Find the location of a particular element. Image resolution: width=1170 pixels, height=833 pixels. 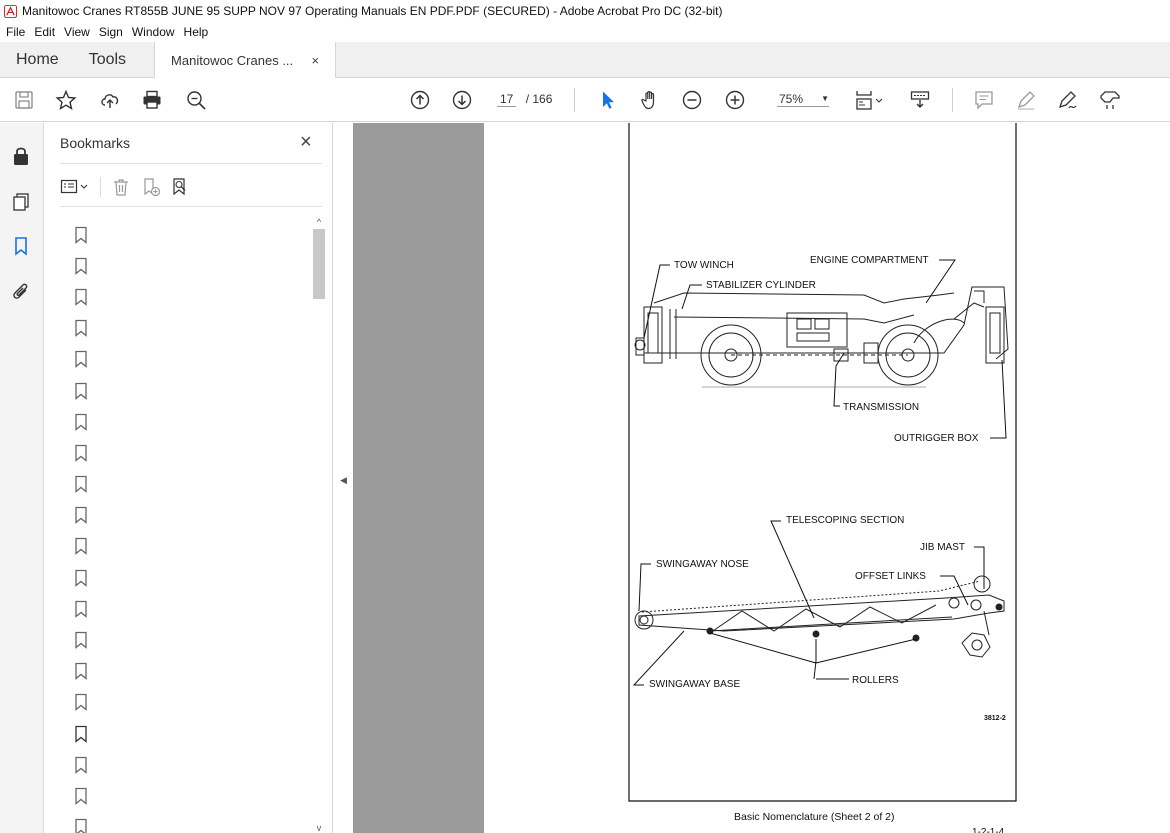

previous-page-icon is located at coordinates (420, 100).